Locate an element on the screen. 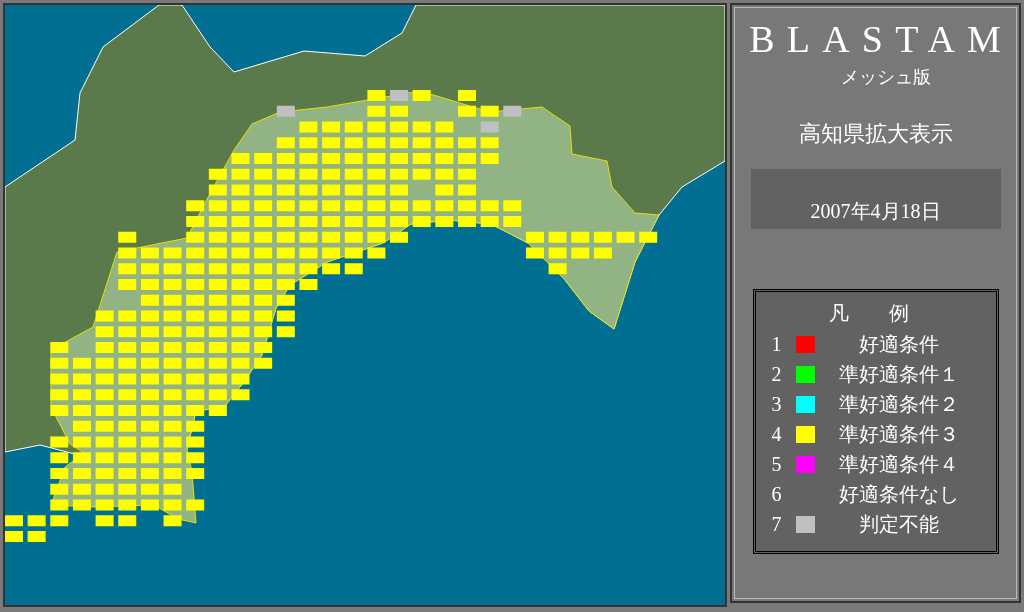 The height and width of the screenshot is (612, 1024). app-subtitle: メッシュ版 is located at coordinates (885, 77).